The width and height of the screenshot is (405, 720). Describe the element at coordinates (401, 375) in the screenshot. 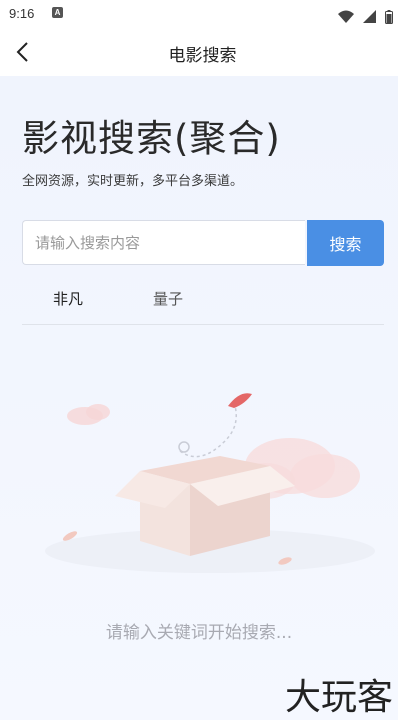

I see `right-edge` at that location.